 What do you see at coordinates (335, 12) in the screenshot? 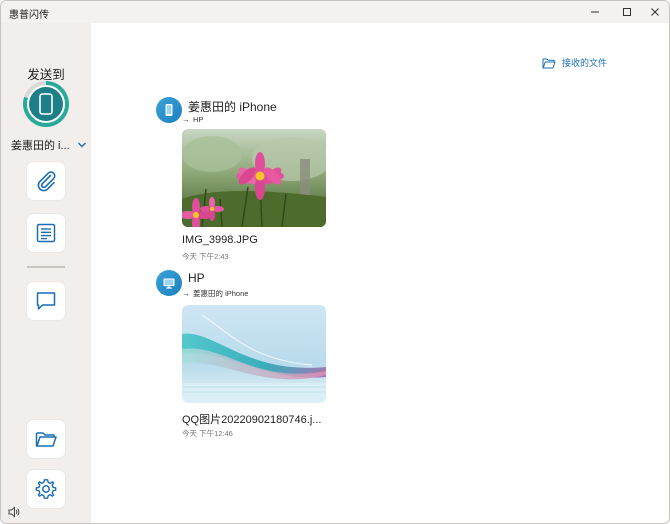
I see `title-bar: 惠普闪传` at bounding box center [335, 12].